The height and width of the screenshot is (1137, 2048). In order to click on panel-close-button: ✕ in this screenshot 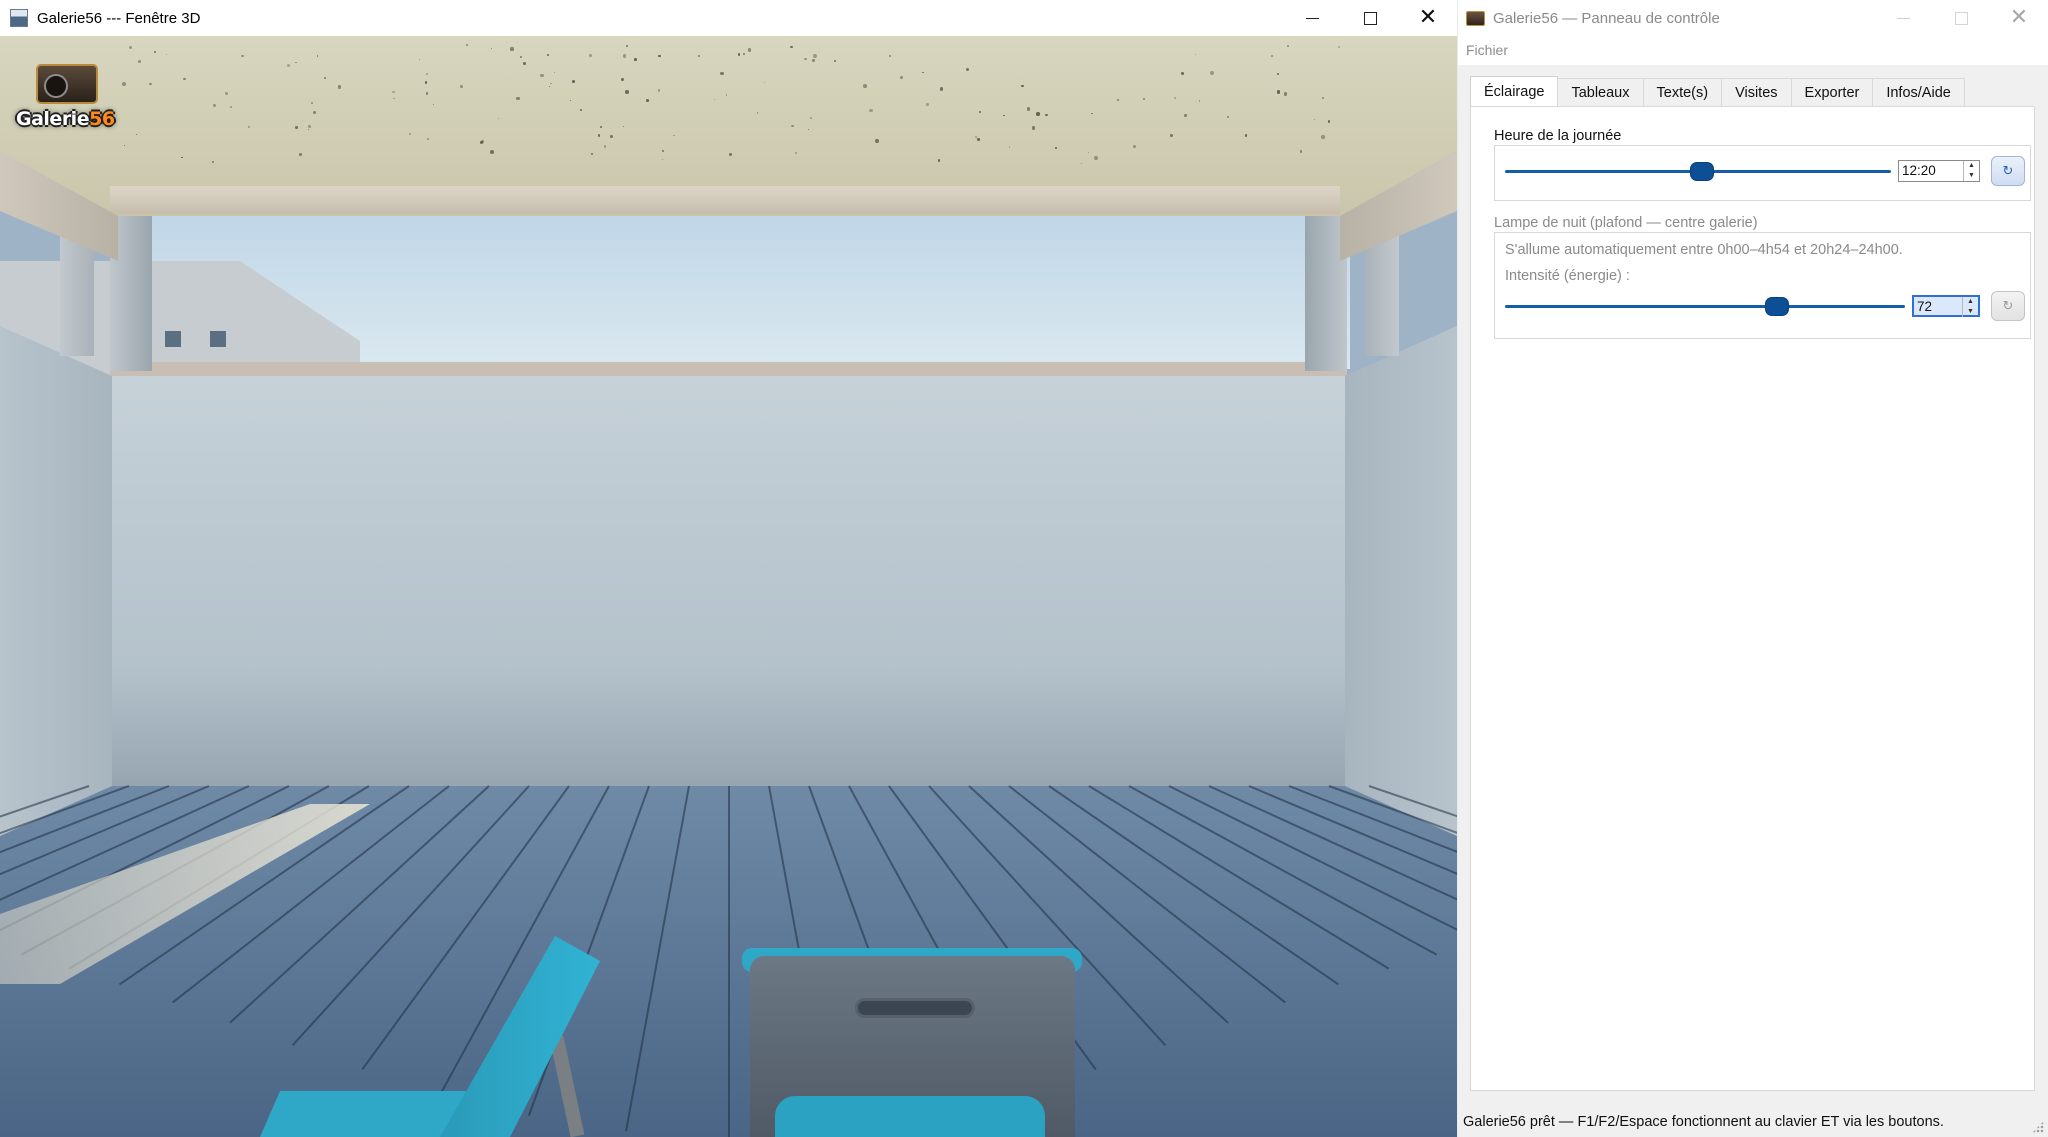, I will do `click(2019, 18)`.